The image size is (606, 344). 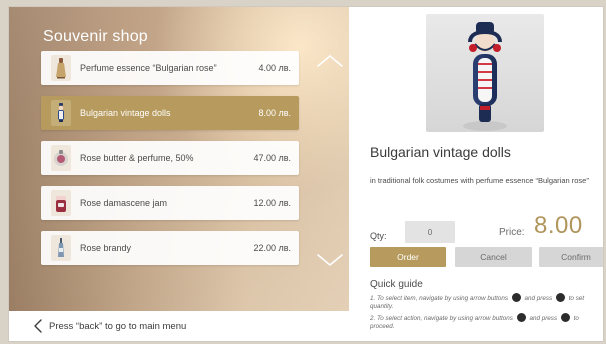 I want to click on chevron-up-icon, so click(x=330, y=61).